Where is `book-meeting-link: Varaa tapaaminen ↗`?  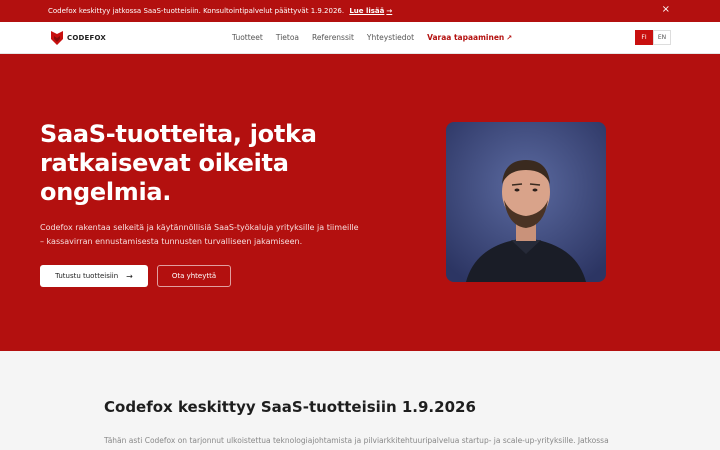
book-meeting-link: Varaa tapaaminen ↗ is located at coordinates (469, 37).